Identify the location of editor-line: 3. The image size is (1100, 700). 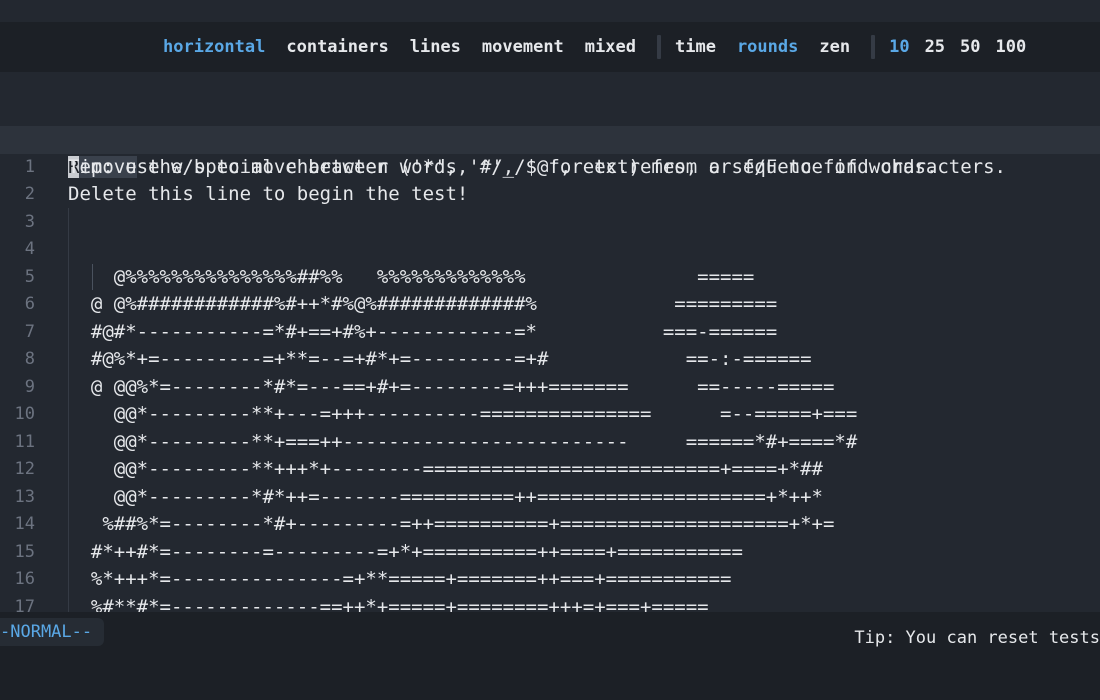
(550, 223).